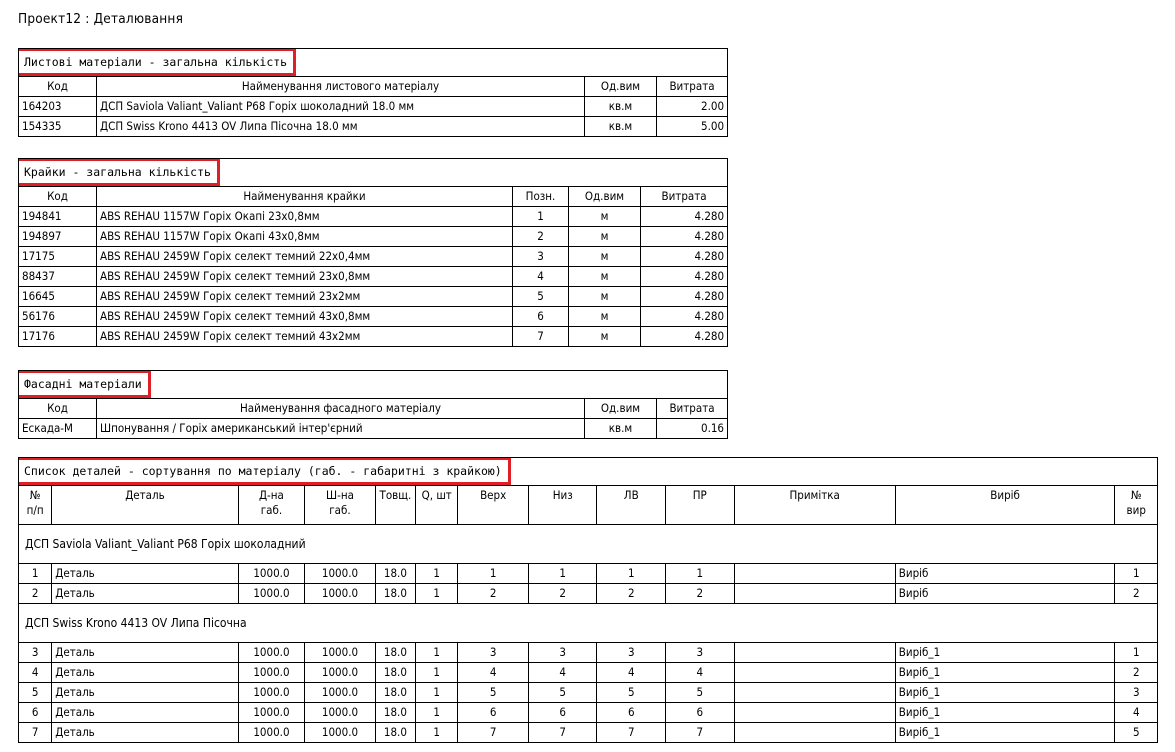 This screenshot has width=1175, height=752. What do you see at coordinates (631, 505) in the screenshot?
I see `col-header: ЛВ` at bounding box center [631, 505].